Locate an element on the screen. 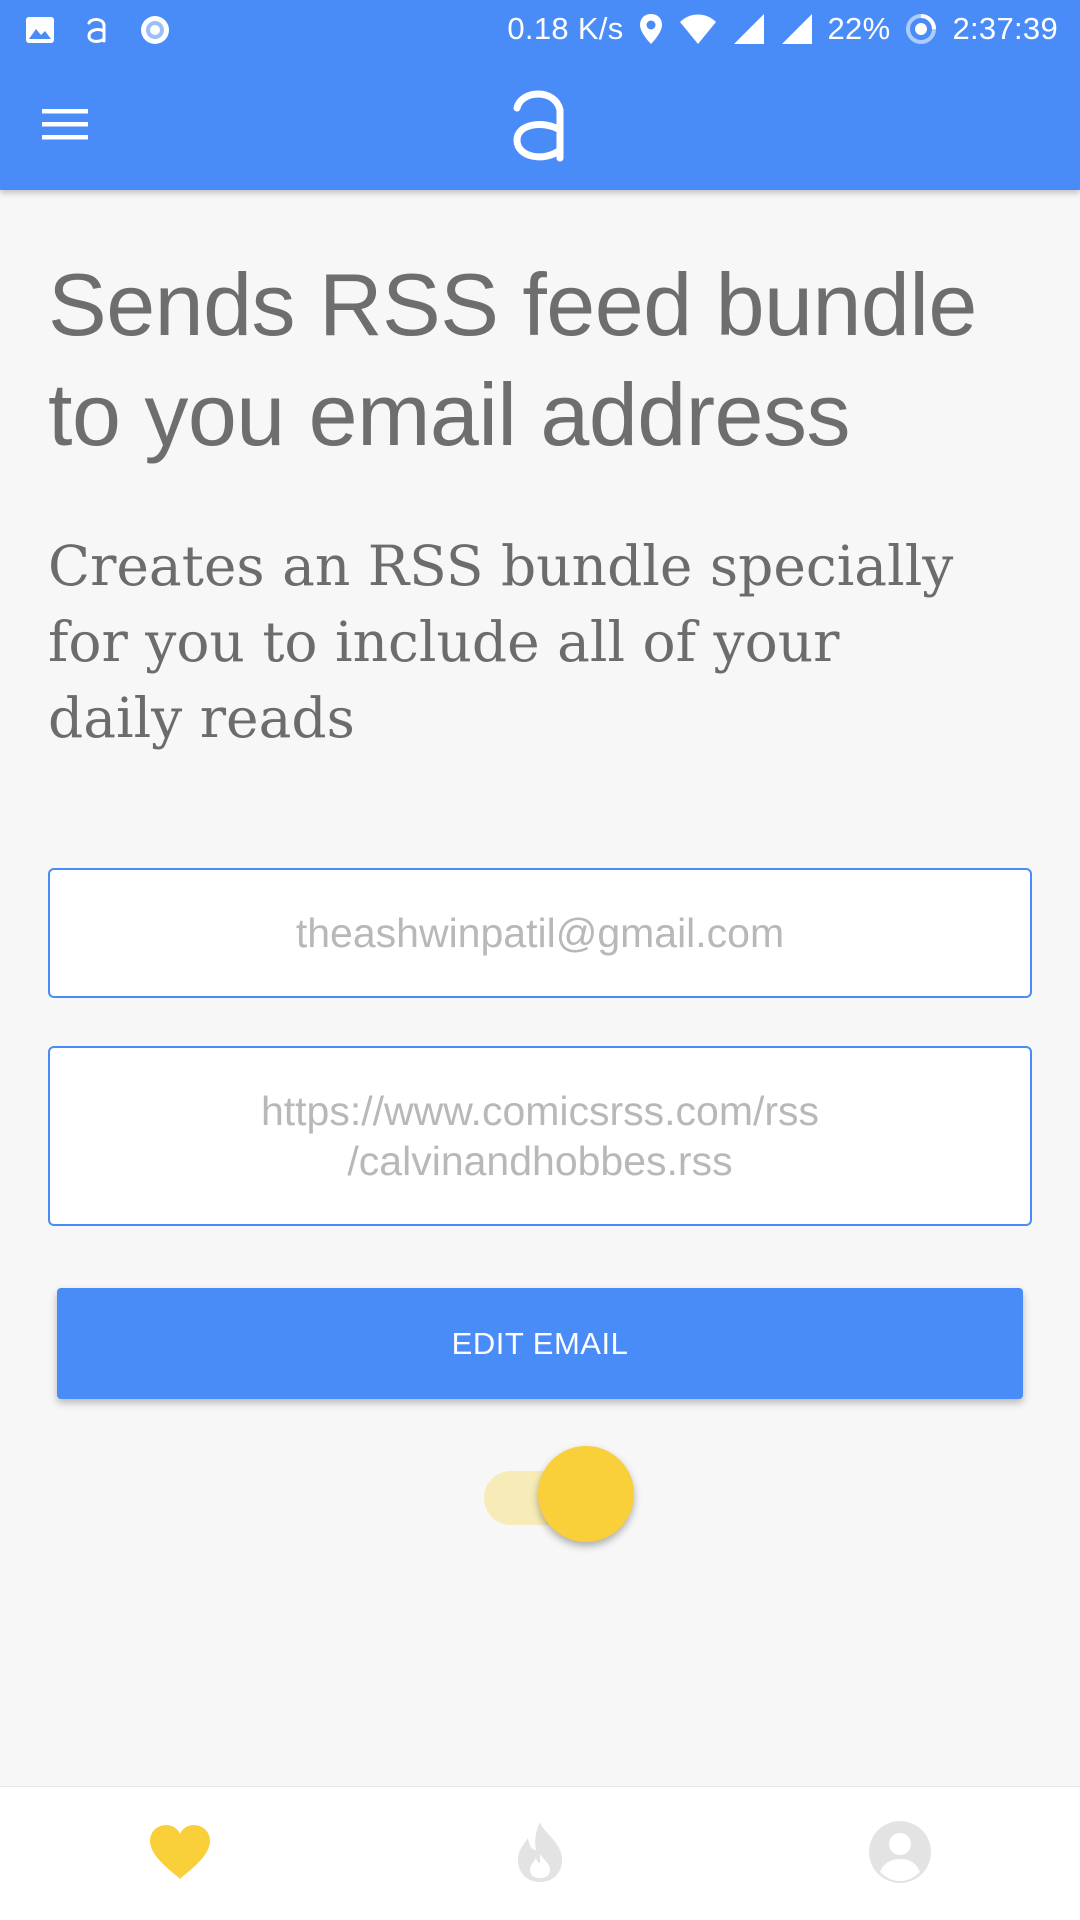 The width and height of the screenshot is (1080, 1920). image-icon is located at coordinates (40, 30).